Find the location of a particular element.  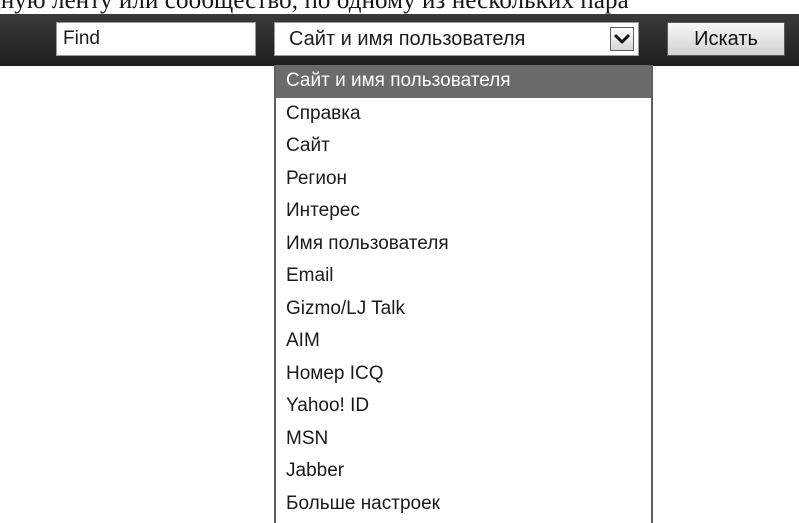

dropdown-option: MSN is located at coordinates (463, 439).